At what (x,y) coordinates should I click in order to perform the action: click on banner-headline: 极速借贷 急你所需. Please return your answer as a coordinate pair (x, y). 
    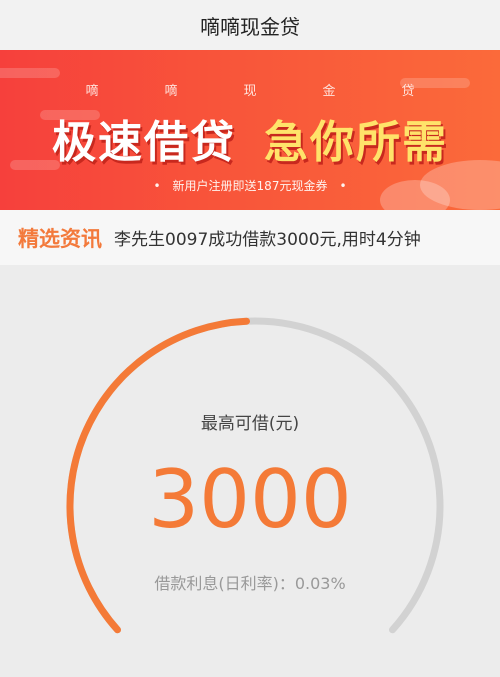
    Looking at the image, I should click on (250, 138).